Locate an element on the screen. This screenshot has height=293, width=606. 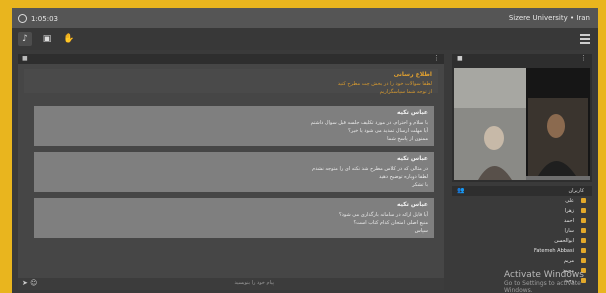
message-line: ﻣﻨﺒﻊ ﺍﺻﻠﯽ ﺍﻣﺘﺤﺎﻥ ﮐﺪﺍﻡ ﮐﺘﺎﺏ ﺍﺳﺖ؟ is located at coordinates (390, 223).